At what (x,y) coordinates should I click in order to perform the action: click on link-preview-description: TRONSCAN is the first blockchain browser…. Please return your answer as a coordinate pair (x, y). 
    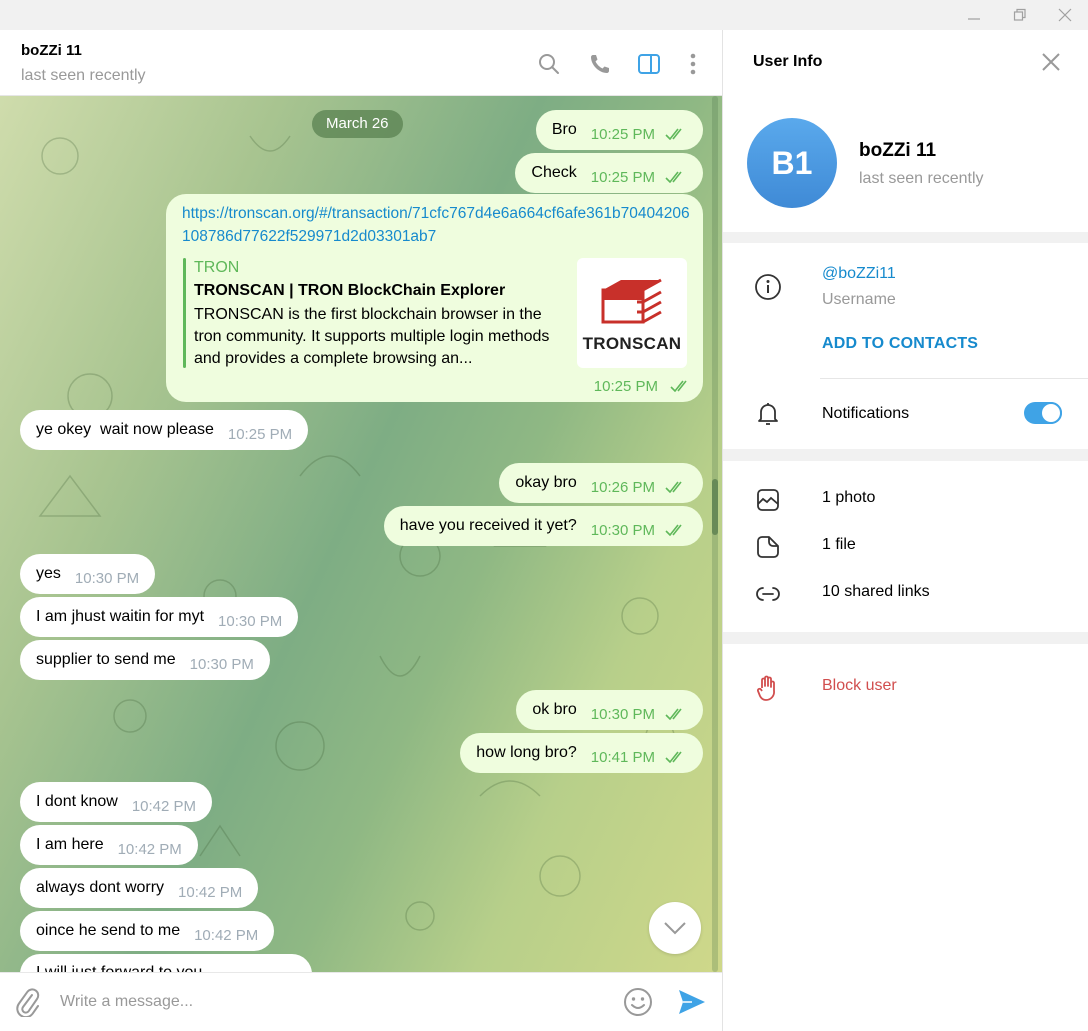
    Looking at the image, I should click on (372, 336).